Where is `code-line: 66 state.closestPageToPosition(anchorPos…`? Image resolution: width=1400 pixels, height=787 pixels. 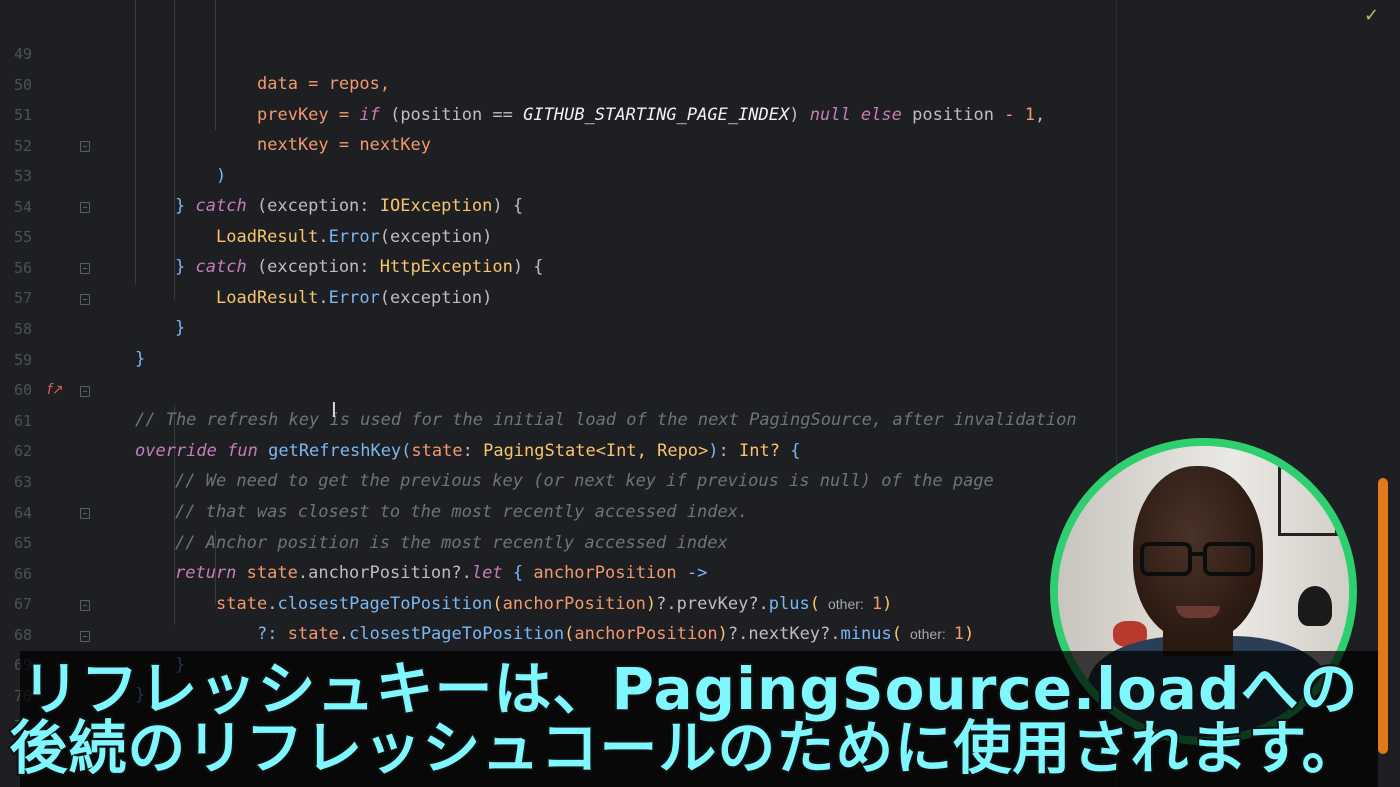 code-line: 66 state.closestPageToPosition(anchorPos… is located at coordinates (558, 571).